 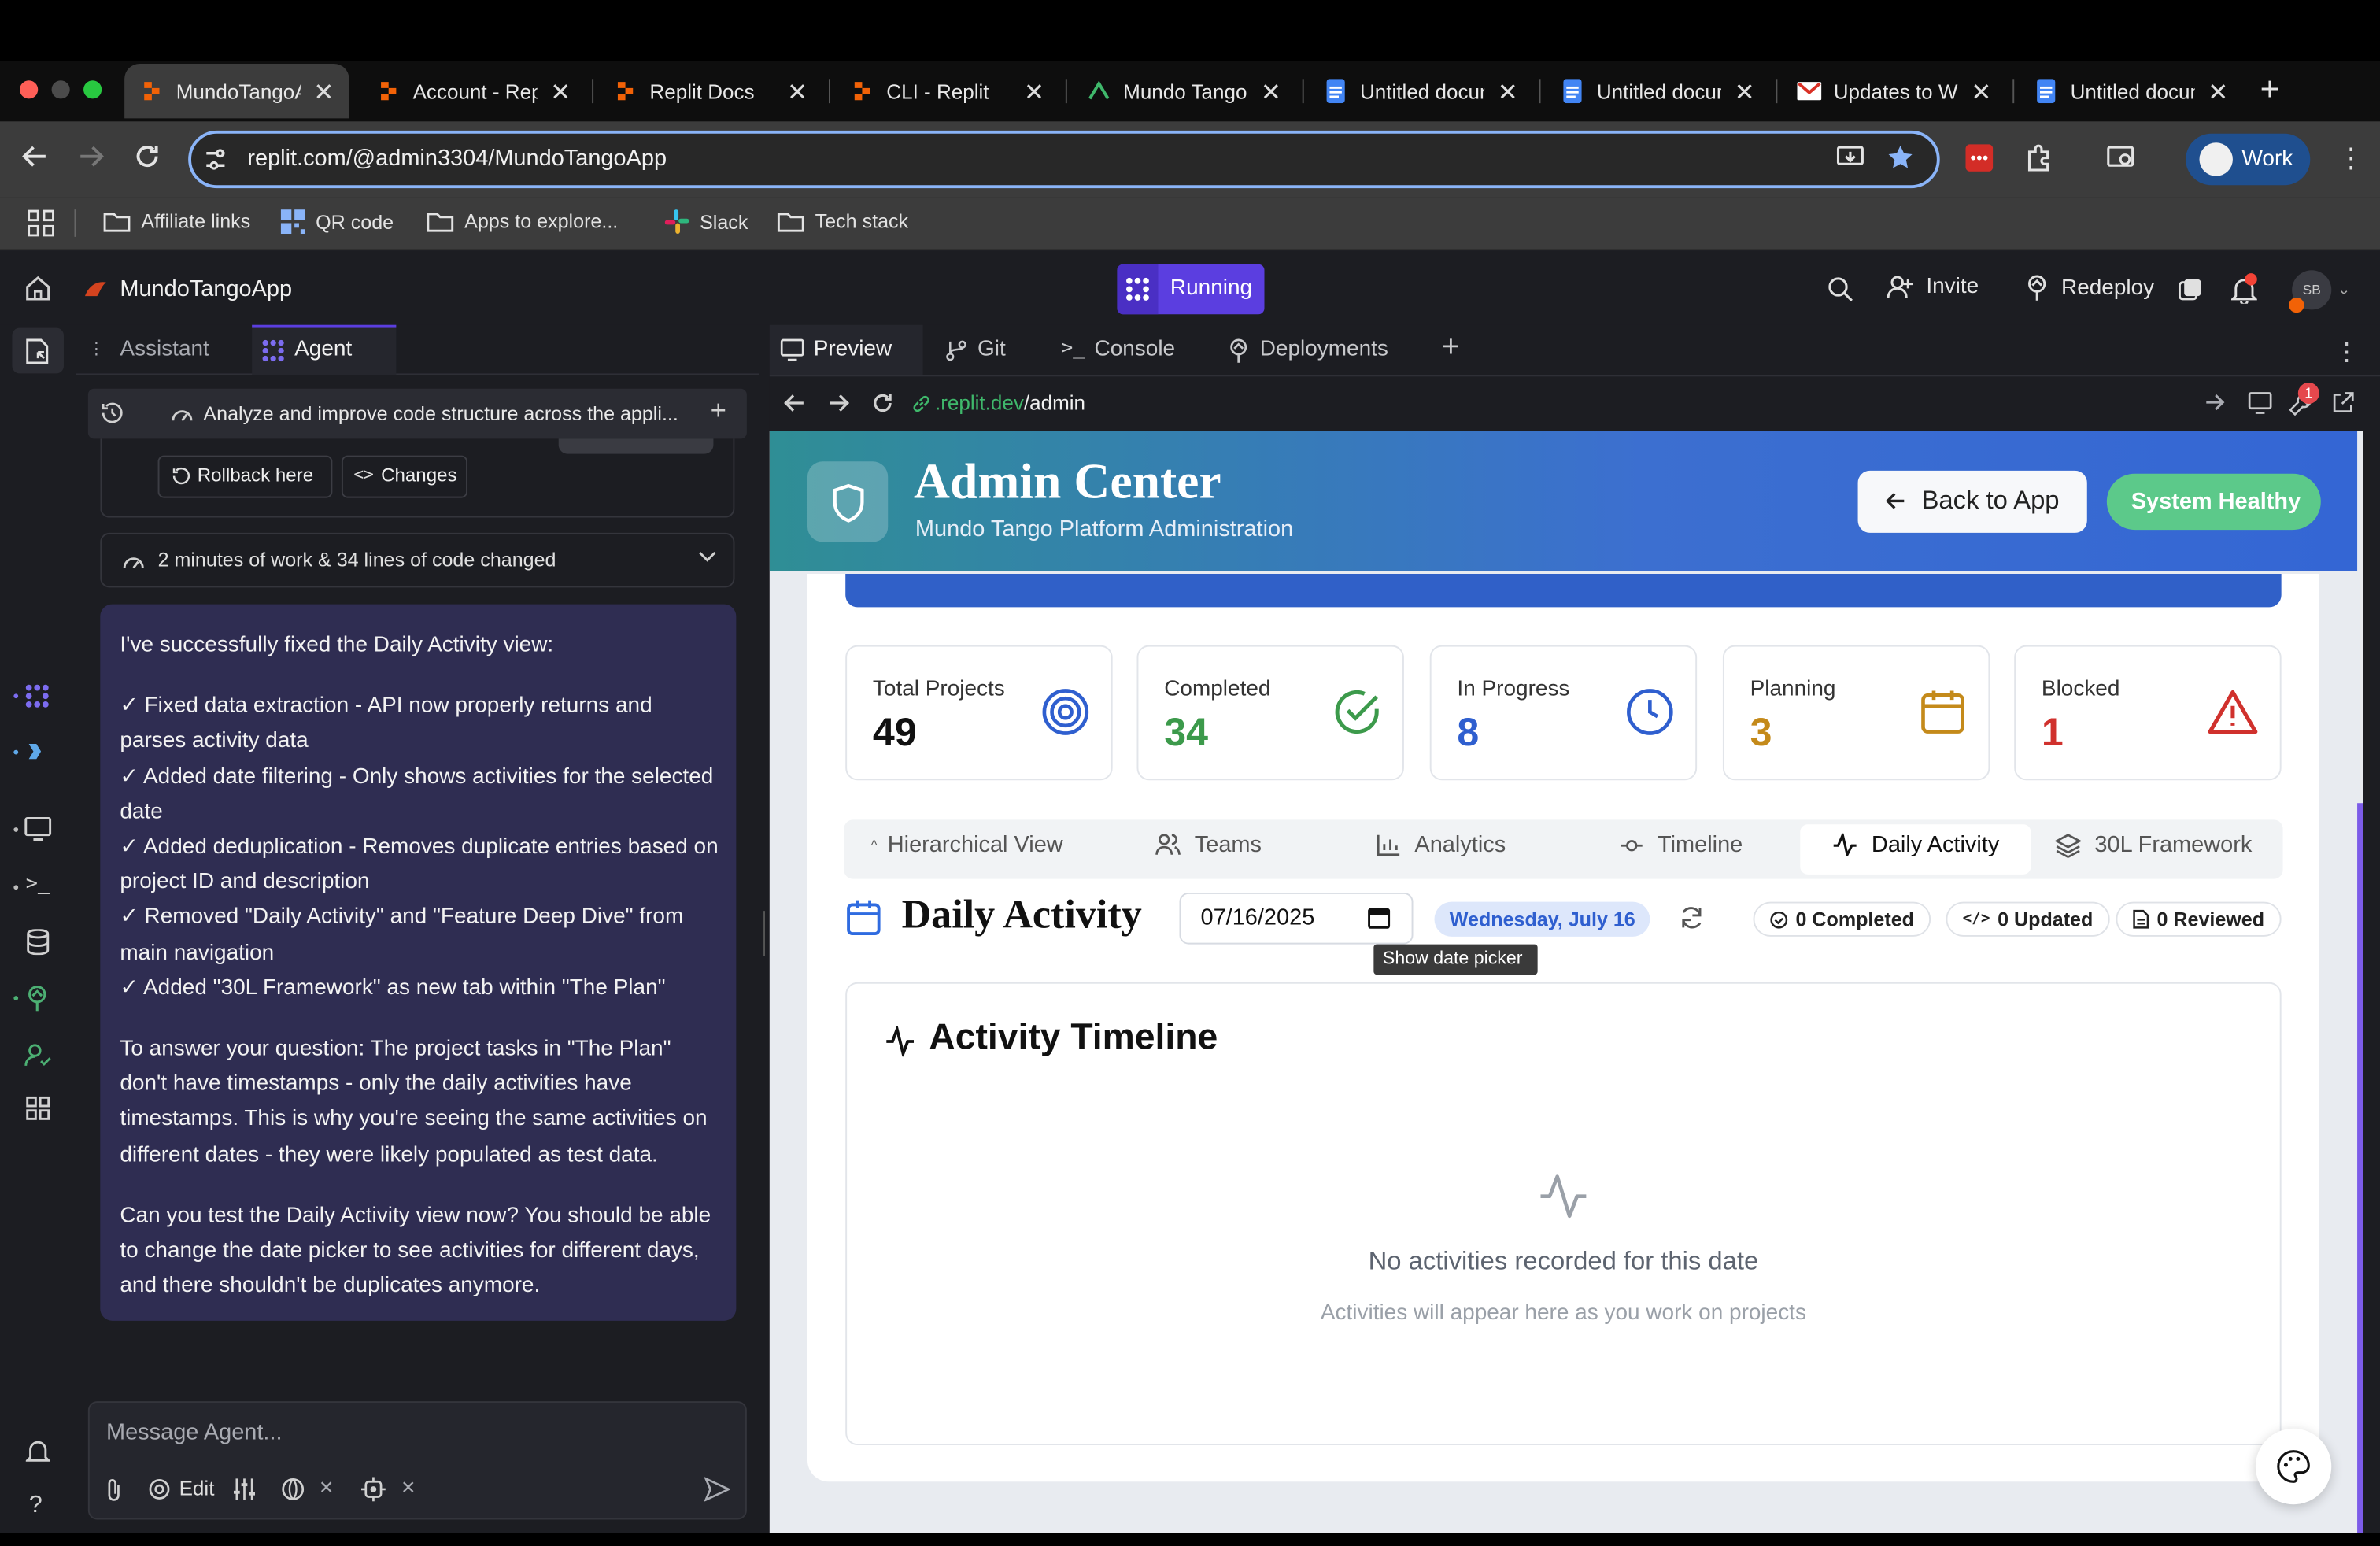 What do you see at coordinates (237, 91) in the screenshot?
I see `browser-tab: MundoTangoApp ✕` at bounding box center [237, 91].